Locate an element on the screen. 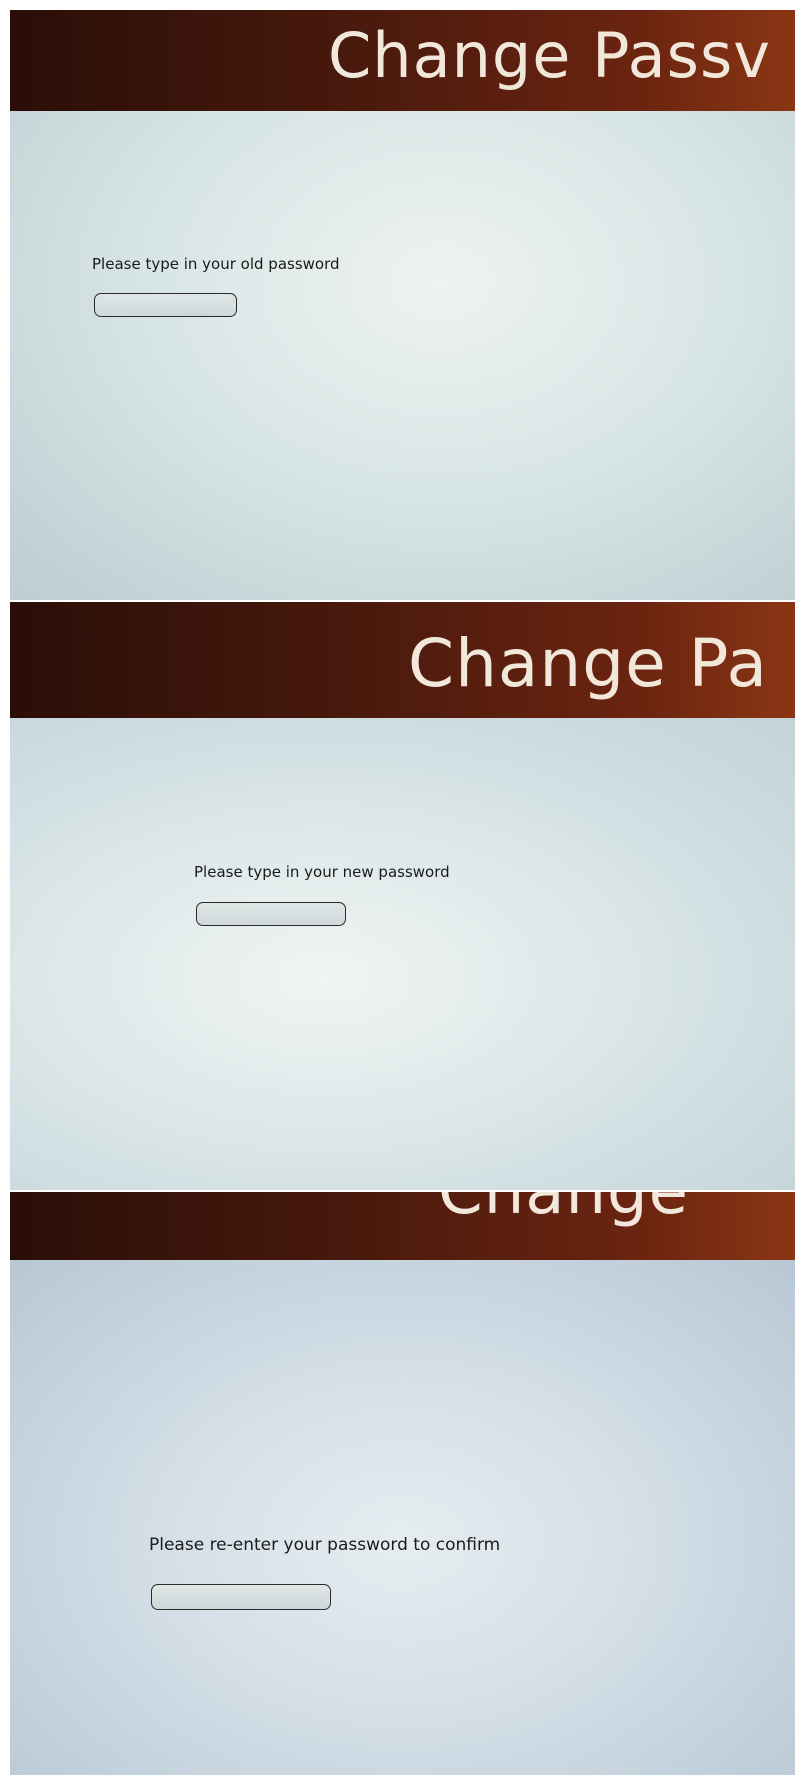  new-password-field is located at coordinates (271, 914).